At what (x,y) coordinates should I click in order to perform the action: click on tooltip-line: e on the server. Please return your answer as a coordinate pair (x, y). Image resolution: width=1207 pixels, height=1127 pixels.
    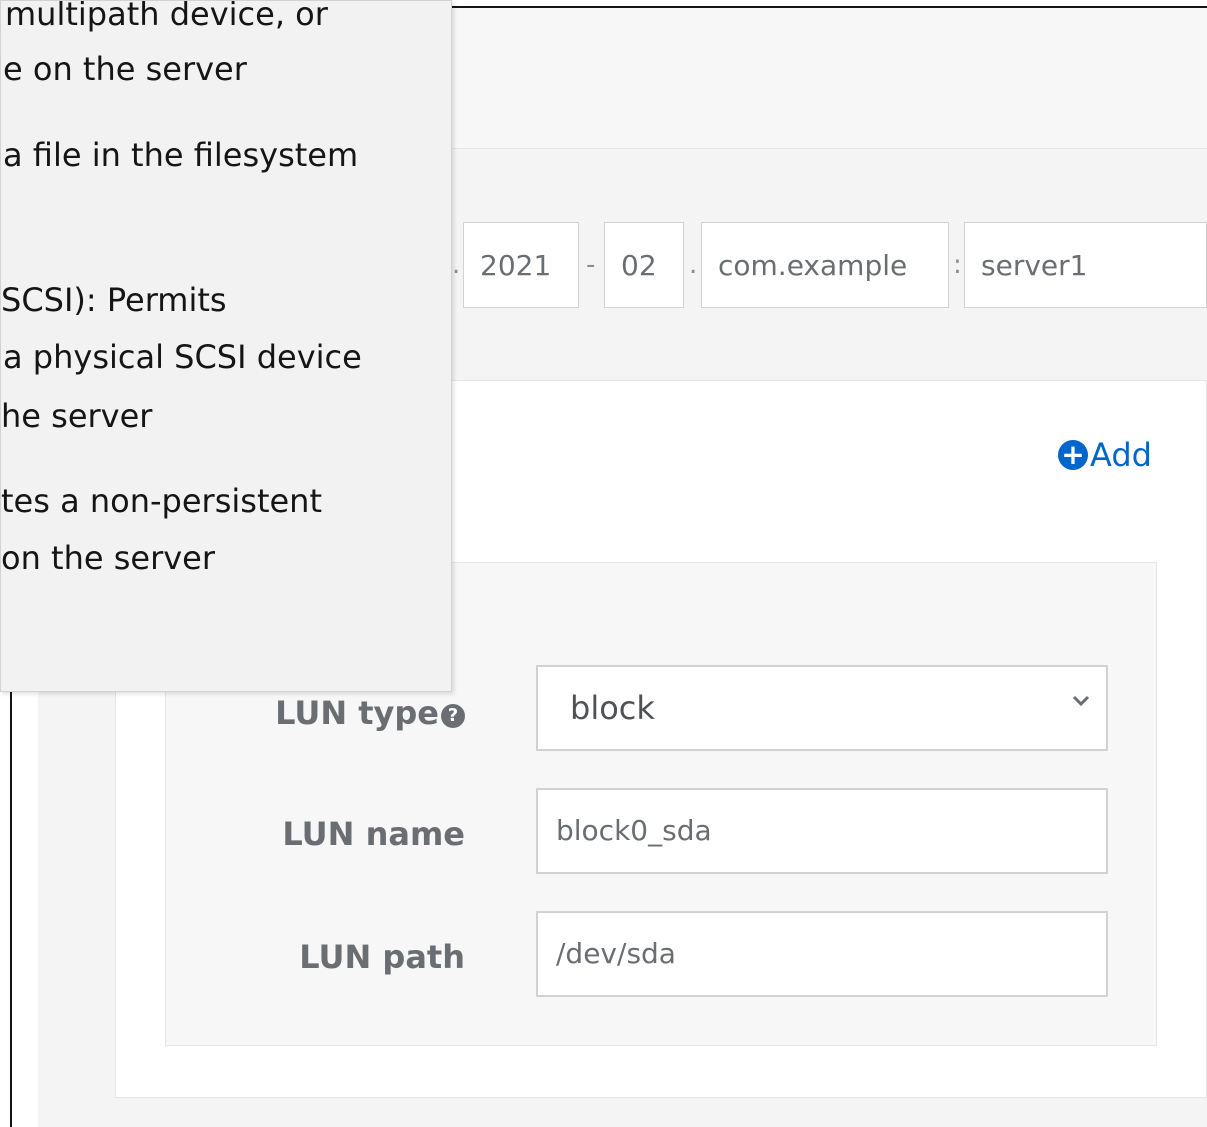
    Looking at the image, I should click on (125, 69).